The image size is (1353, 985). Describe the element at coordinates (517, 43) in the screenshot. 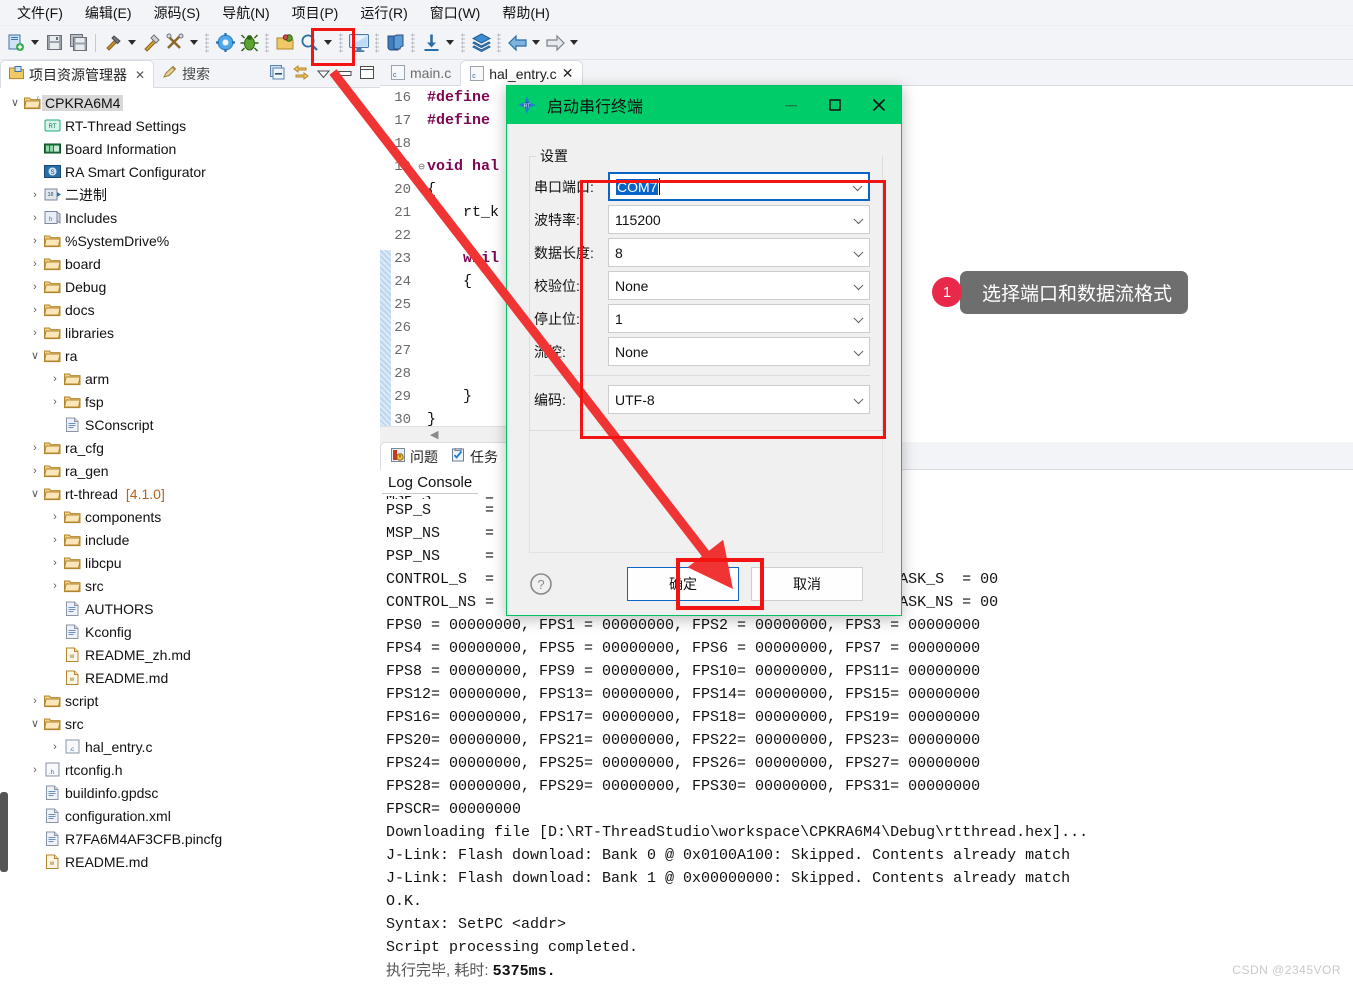

I see `back-arrow-icon` at that location.